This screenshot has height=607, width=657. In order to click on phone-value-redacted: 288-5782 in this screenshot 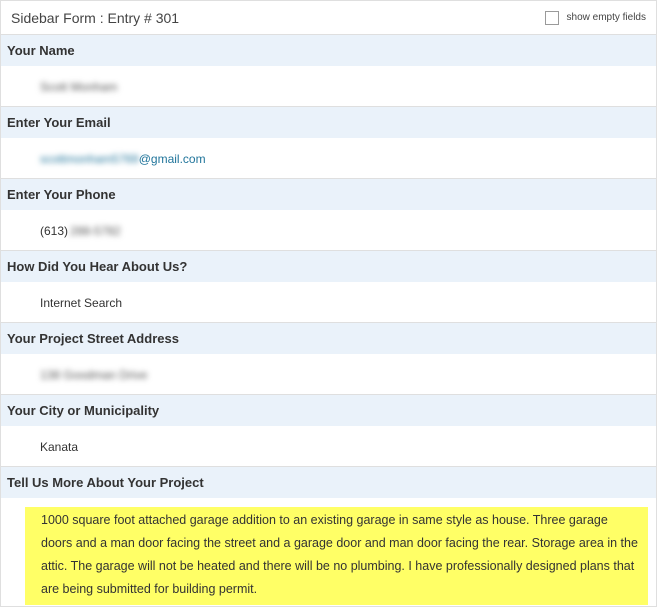, I will do `click(95, 230)`.